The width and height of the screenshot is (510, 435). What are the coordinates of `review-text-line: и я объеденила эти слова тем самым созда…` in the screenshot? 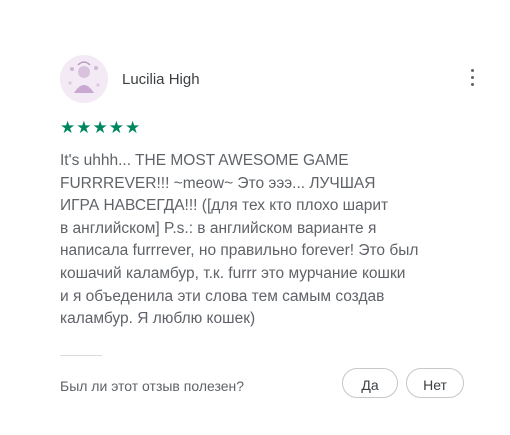 It's located at (222, 296).